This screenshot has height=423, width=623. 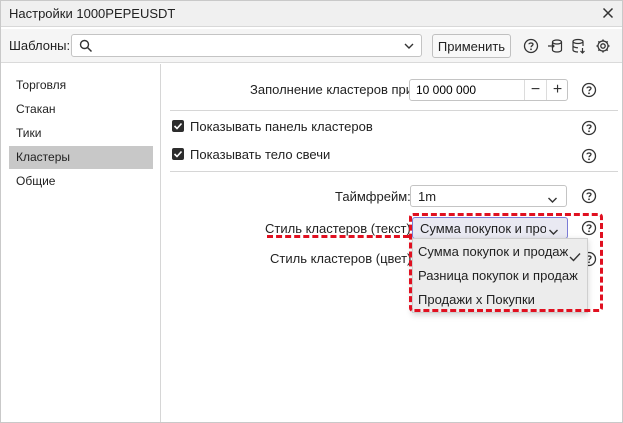 What do you see at coordinates (476, 299) in the screenshot?
I see `dropdown-option-label: Продажи x Покупки` at bounding box center [476, 299].